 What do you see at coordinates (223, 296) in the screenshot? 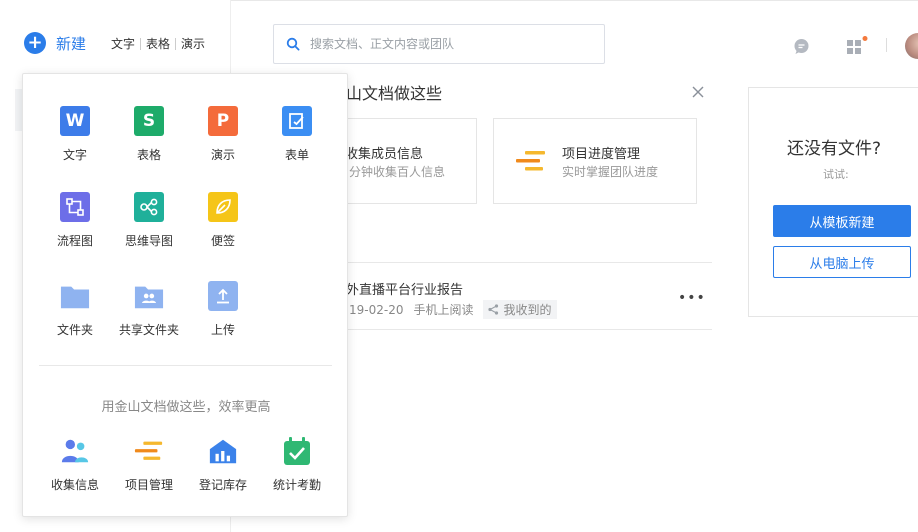
I see `upload-icon` at bounding box center [223, 296].